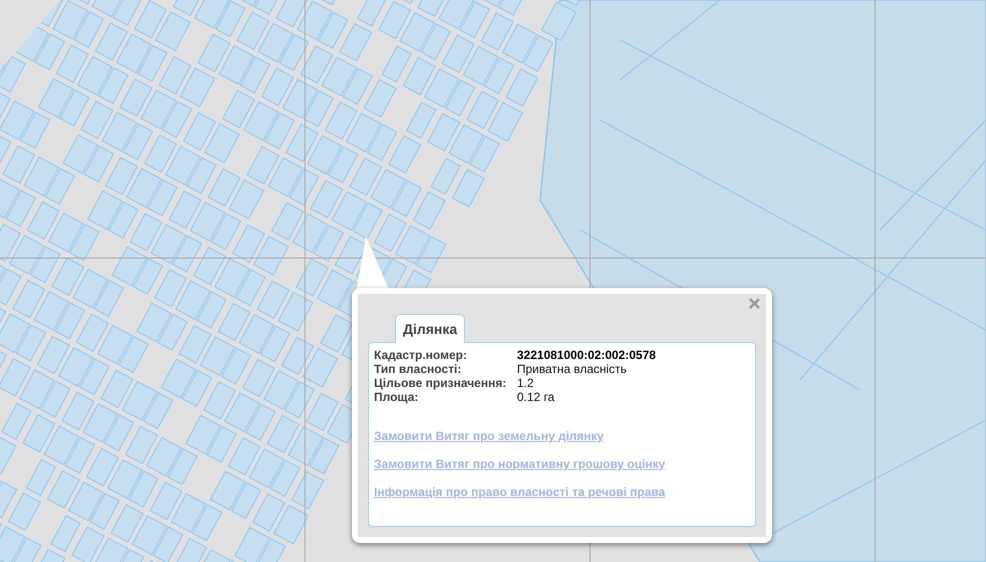  I want to click on close-icon, so click(754, 303).